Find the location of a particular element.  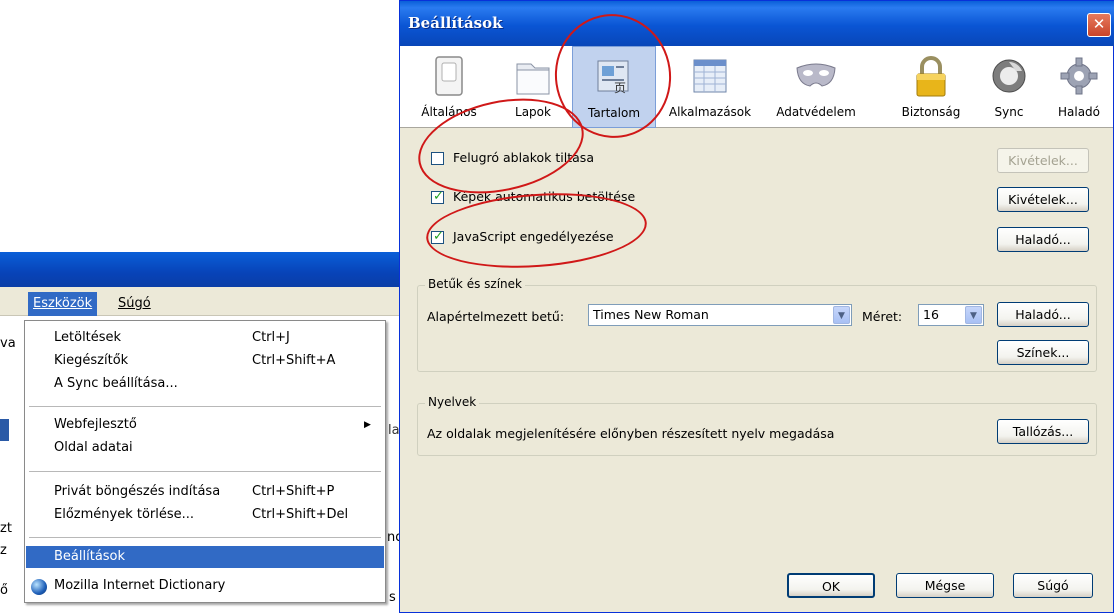

font-size-select: 16 ▼ is located at coordinates (951, 315).